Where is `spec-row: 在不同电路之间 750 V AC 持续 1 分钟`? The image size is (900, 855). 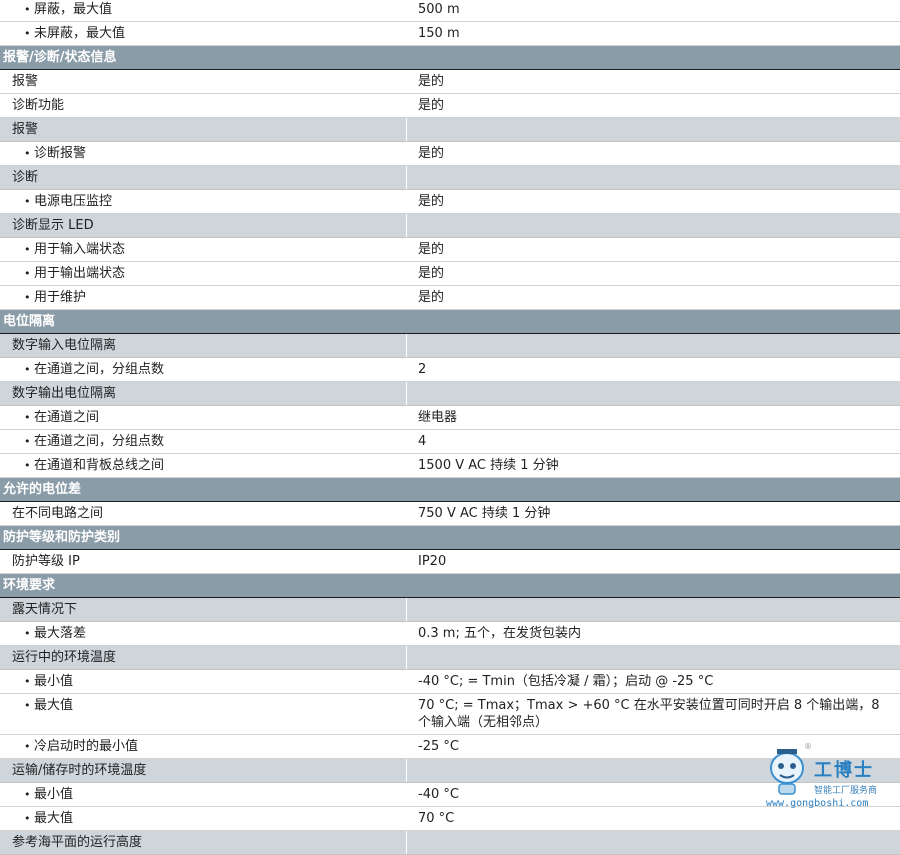
spec-row: 在不同电路之间 750 V AC 持续 1 分钟 is located at coordinates (450, 514).